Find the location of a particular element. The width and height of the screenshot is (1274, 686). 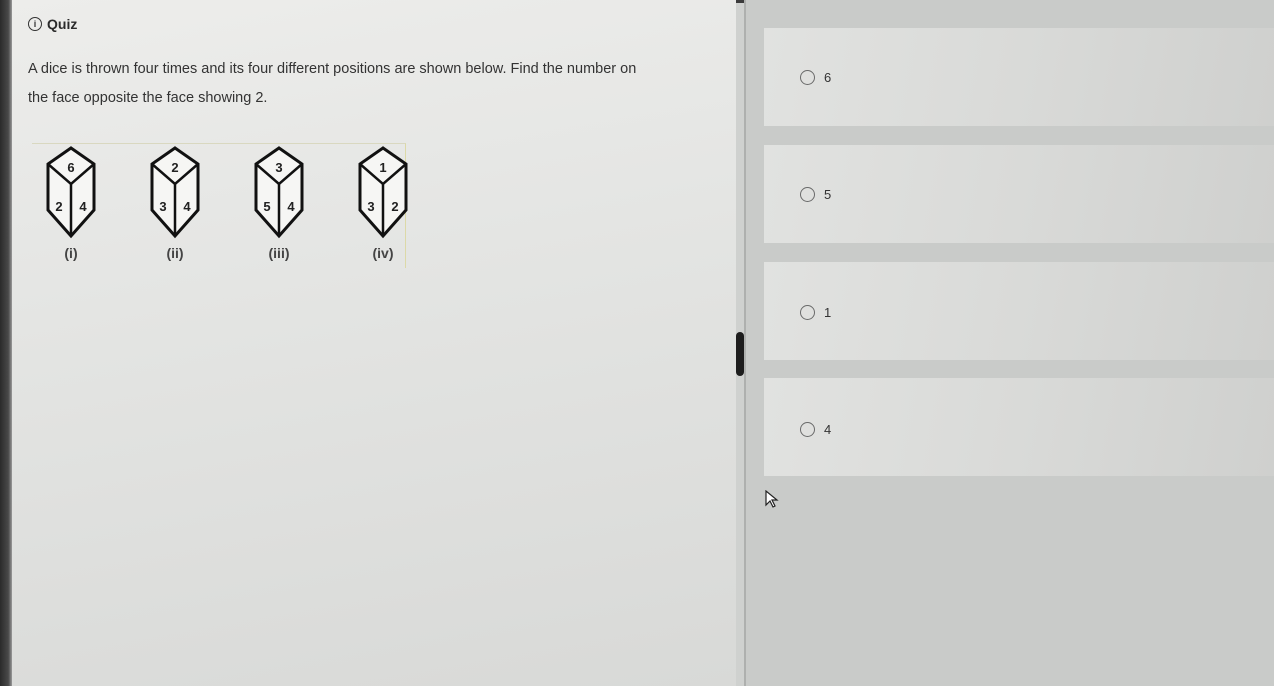

answer-option-2: 5 is located at coordinates (1019, 194).